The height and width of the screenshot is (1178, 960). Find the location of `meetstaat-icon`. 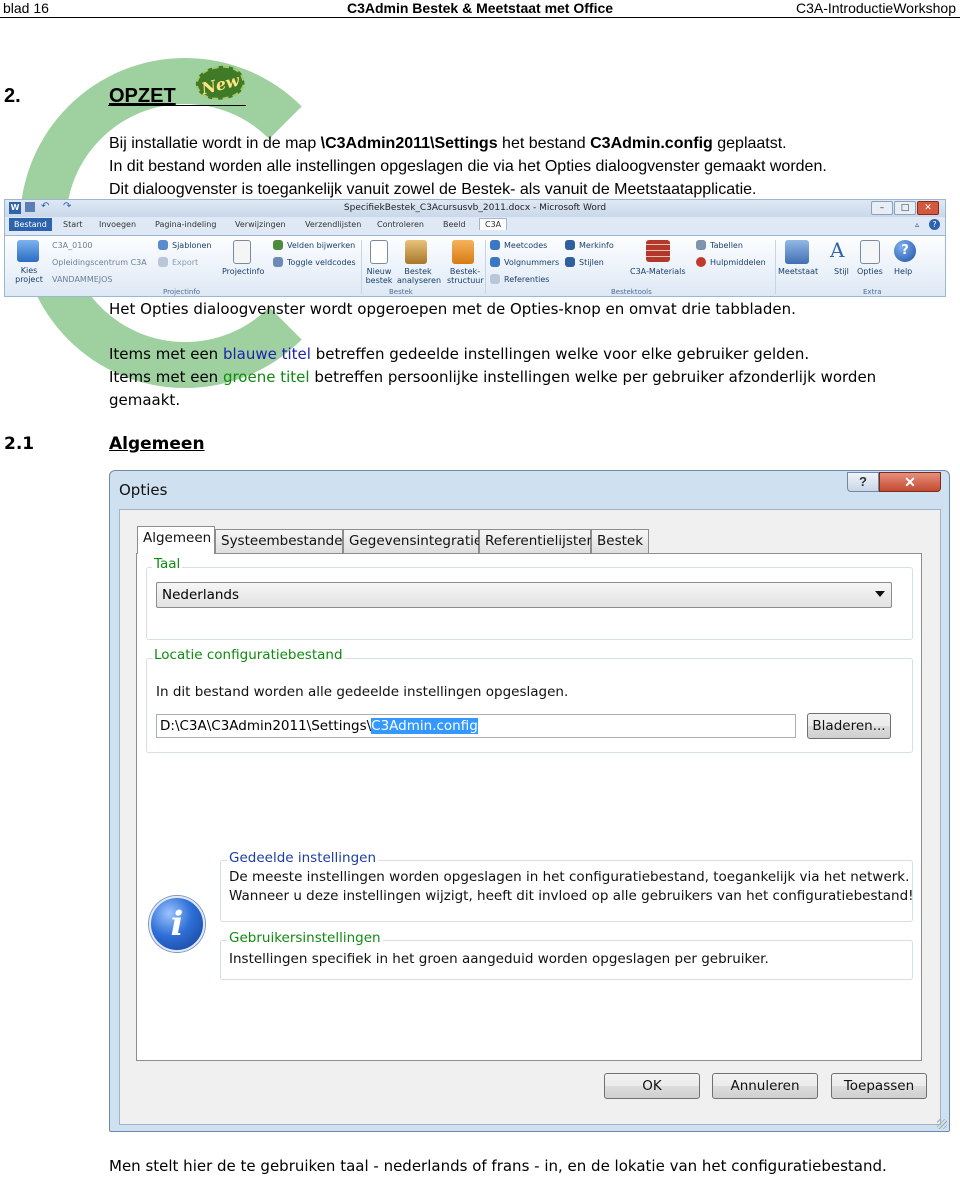

meetstaat-icon is located at coordinates (797, 252).